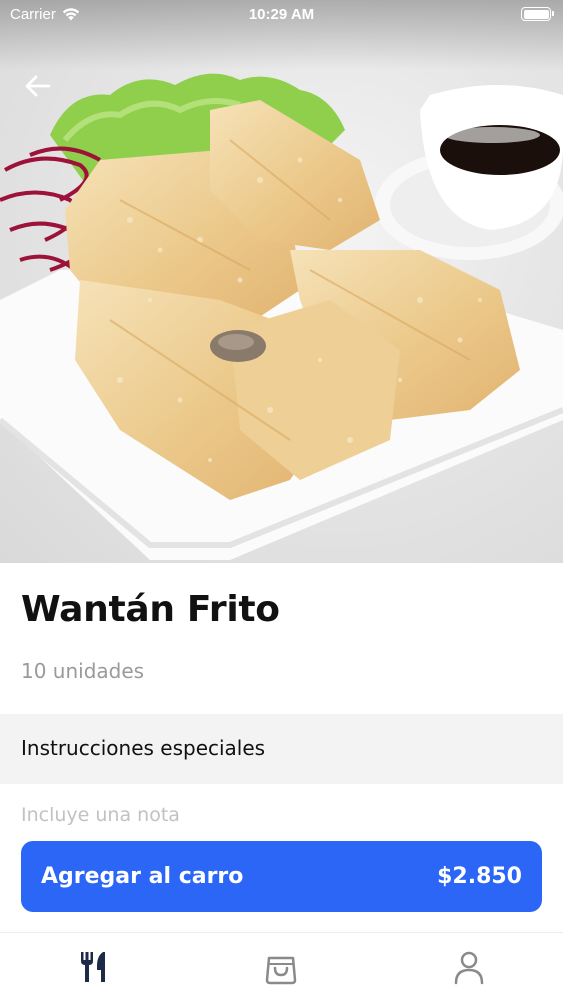 This screenshot has width=563, height=1000. I want to click on user-icon, so click(469, 967).